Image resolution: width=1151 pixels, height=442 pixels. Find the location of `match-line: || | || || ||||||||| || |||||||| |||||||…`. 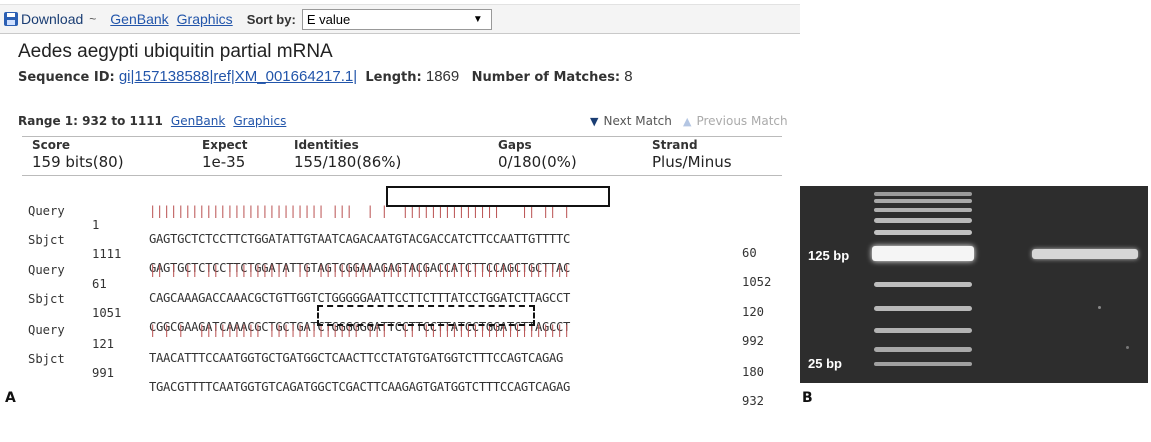

match-line: || | || || ||||||||| || |||||||| |||||||… is located at coordinates (360, 270).